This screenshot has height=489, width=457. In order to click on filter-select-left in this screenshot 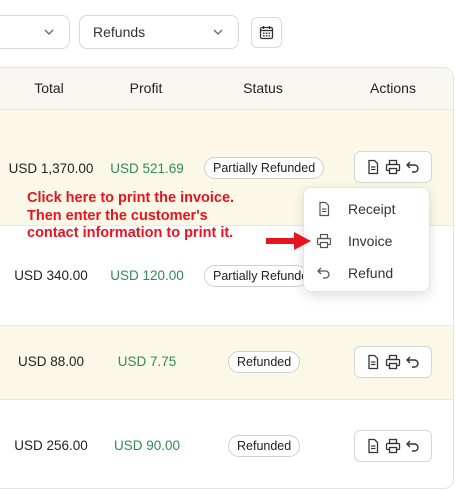, I will do `click(35, 32)`.